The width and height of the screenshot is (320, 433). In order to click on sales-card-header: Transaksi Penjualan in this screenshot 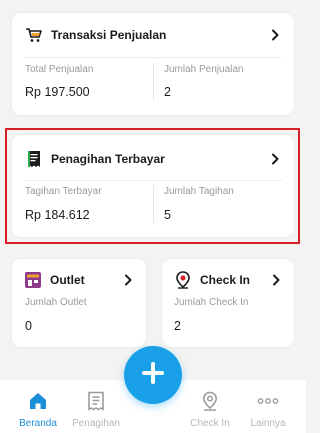, I will do `click(153, 35)`.